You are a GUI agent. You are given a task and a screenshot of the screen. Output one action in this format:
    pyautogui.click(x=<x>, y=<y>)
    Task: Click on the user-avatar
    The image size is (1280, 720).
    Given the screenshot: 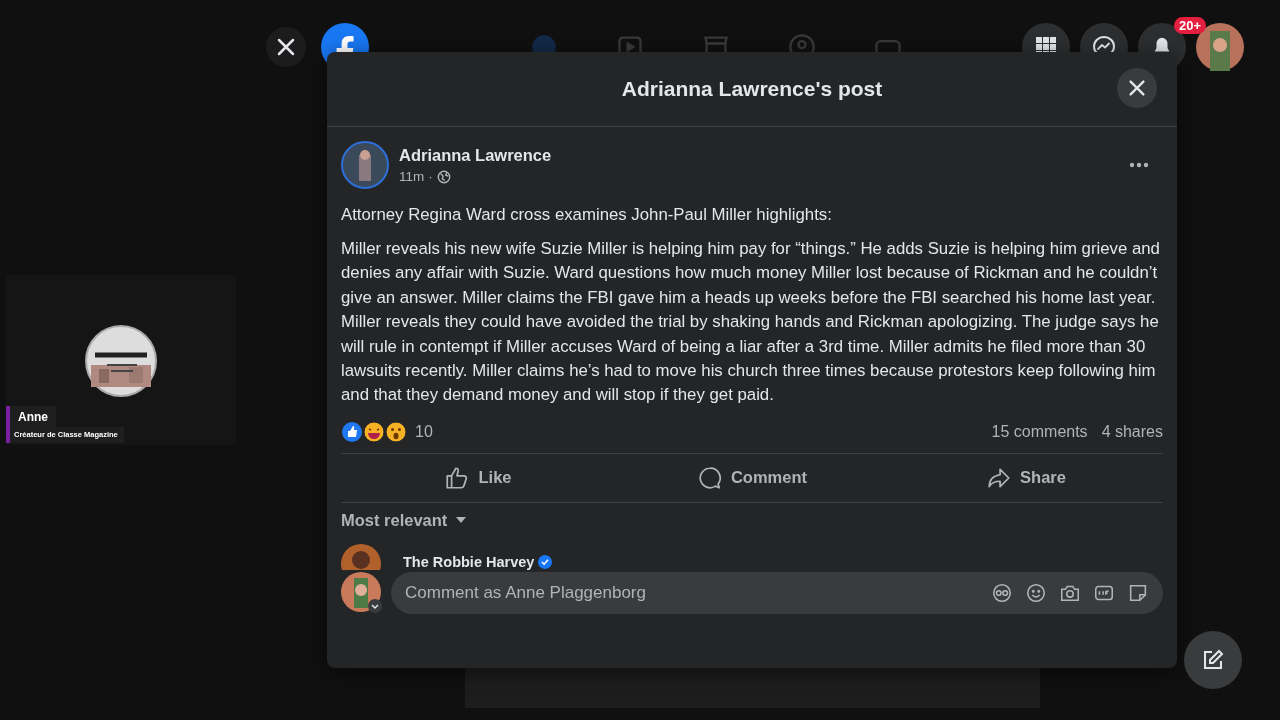 What is the action you would take?
    pyautogui.click(x=362, y=592)
    